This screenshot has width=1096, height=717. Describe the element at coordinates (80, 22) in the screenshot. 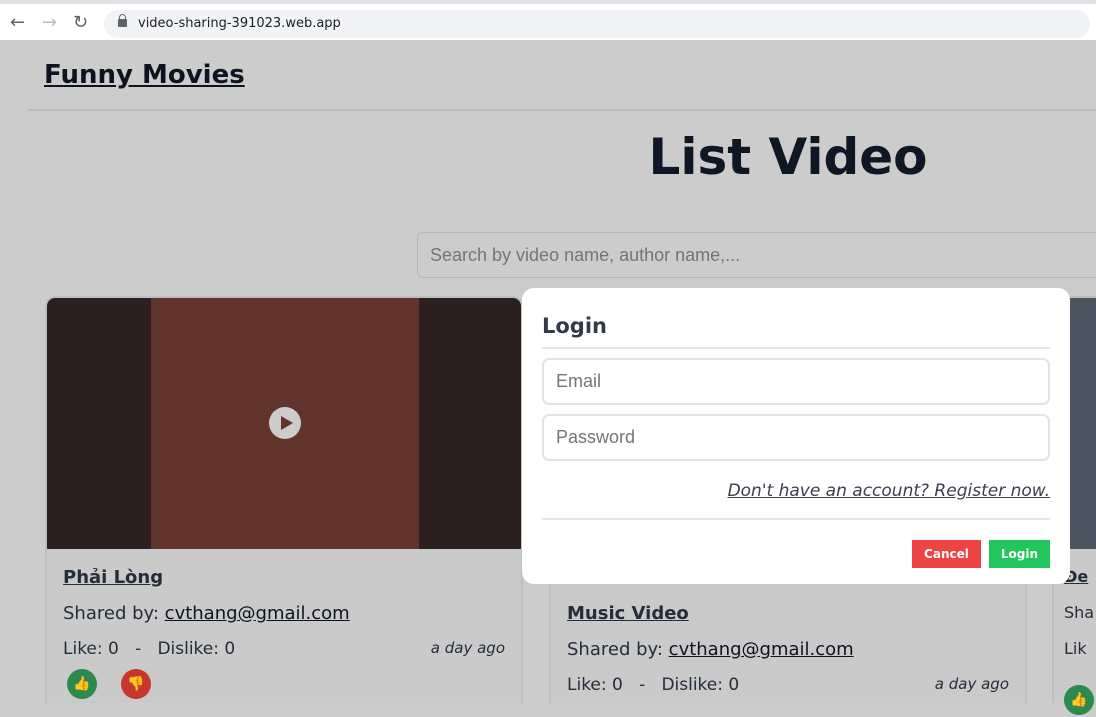

I see `reload-icon: ↻` at that location.